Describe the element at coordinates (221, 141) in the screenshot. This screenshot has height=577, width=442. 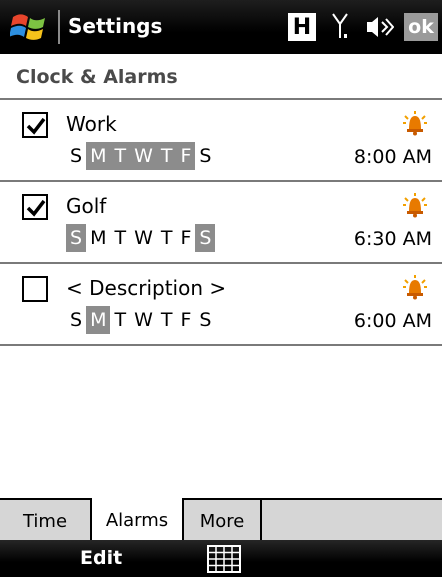
I see `alarm-item-work: Work S M T W T F S 8:00 AM` at that location.